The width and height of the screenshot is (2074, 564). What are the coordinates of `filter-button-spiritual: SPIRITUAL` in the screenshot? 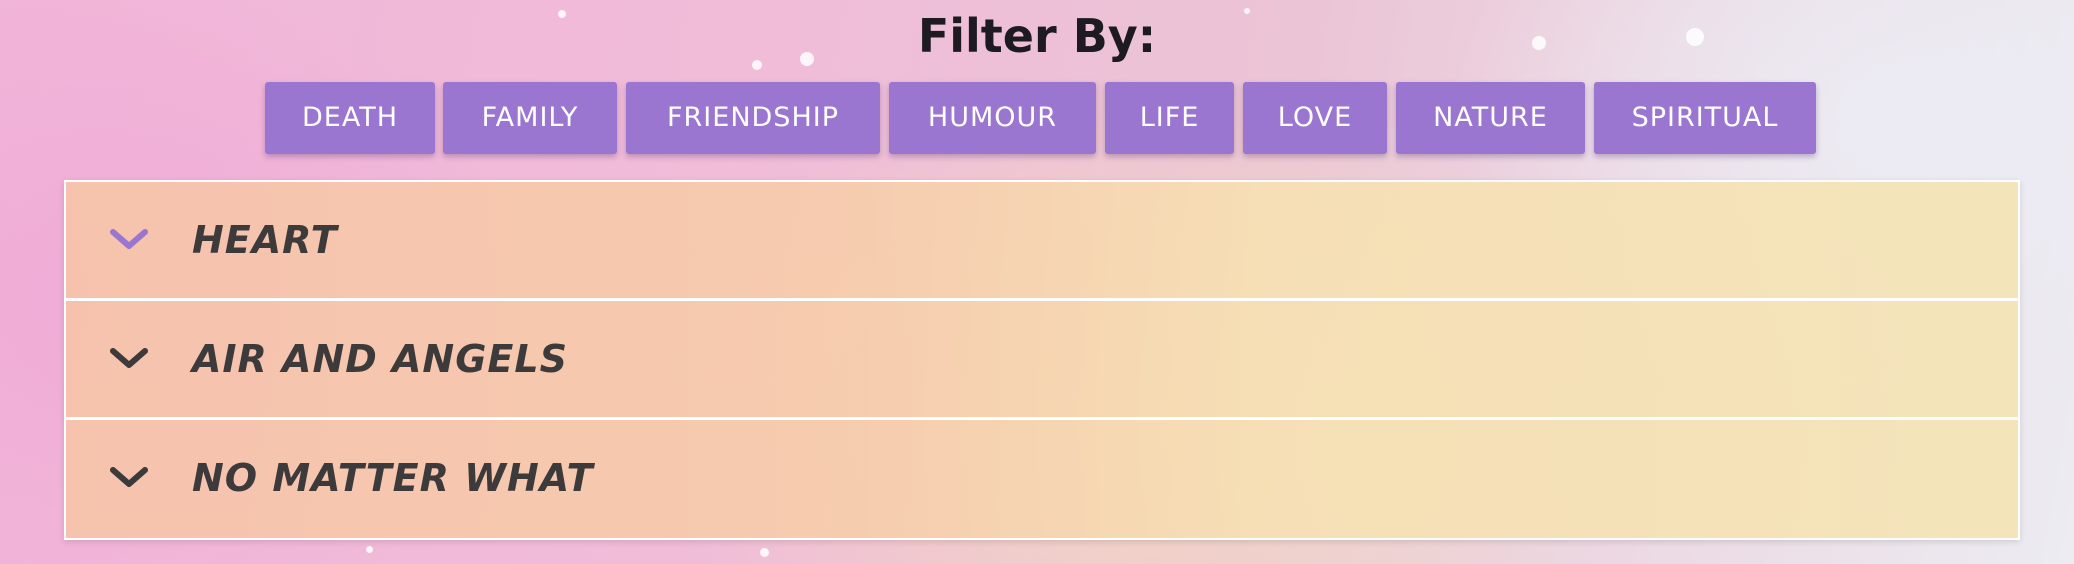 It's located at (1705, 118).